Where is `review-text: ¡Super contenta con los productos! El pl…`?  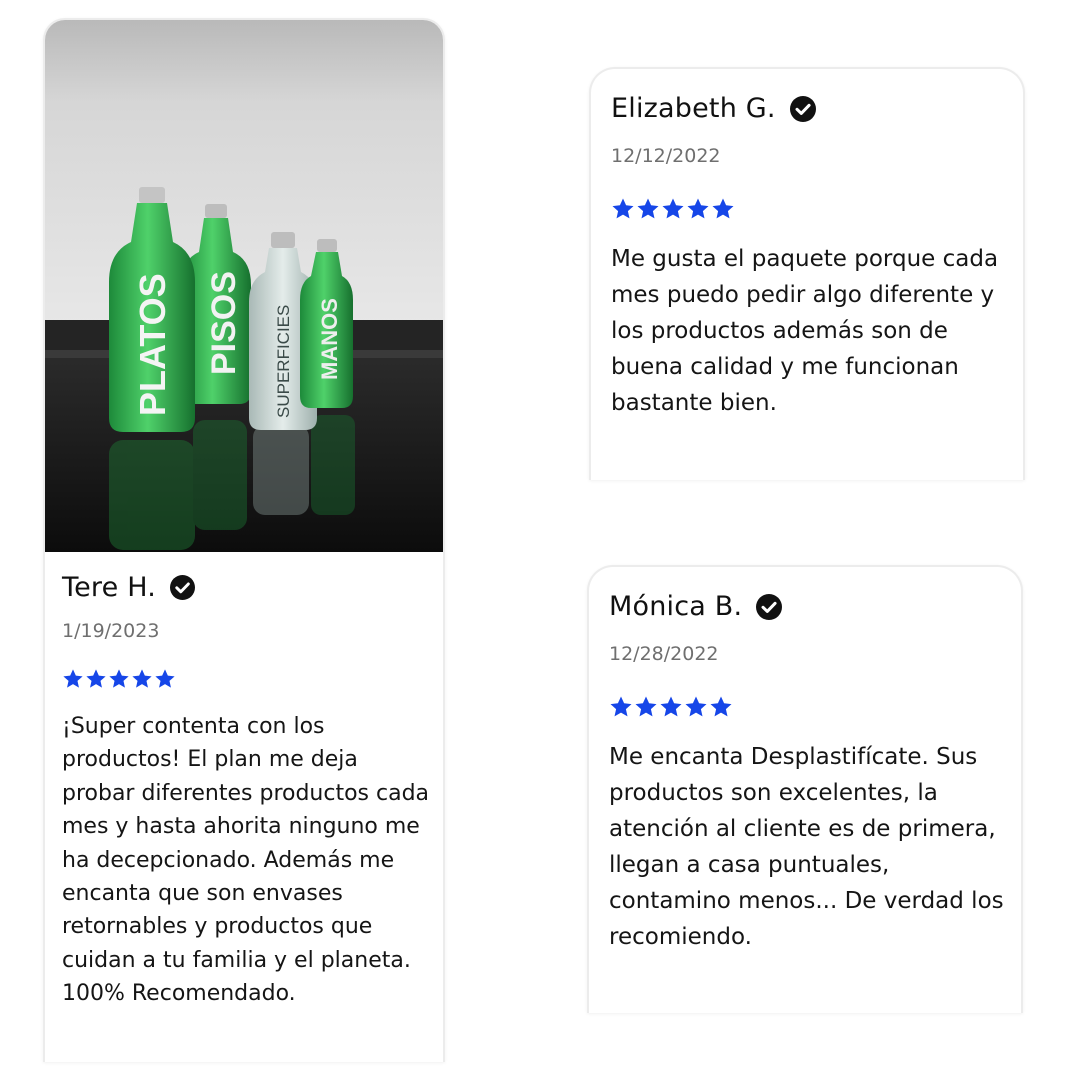 review-text: ¡Super contenta con los productos! El pl… is located at coordinates (246, 860).